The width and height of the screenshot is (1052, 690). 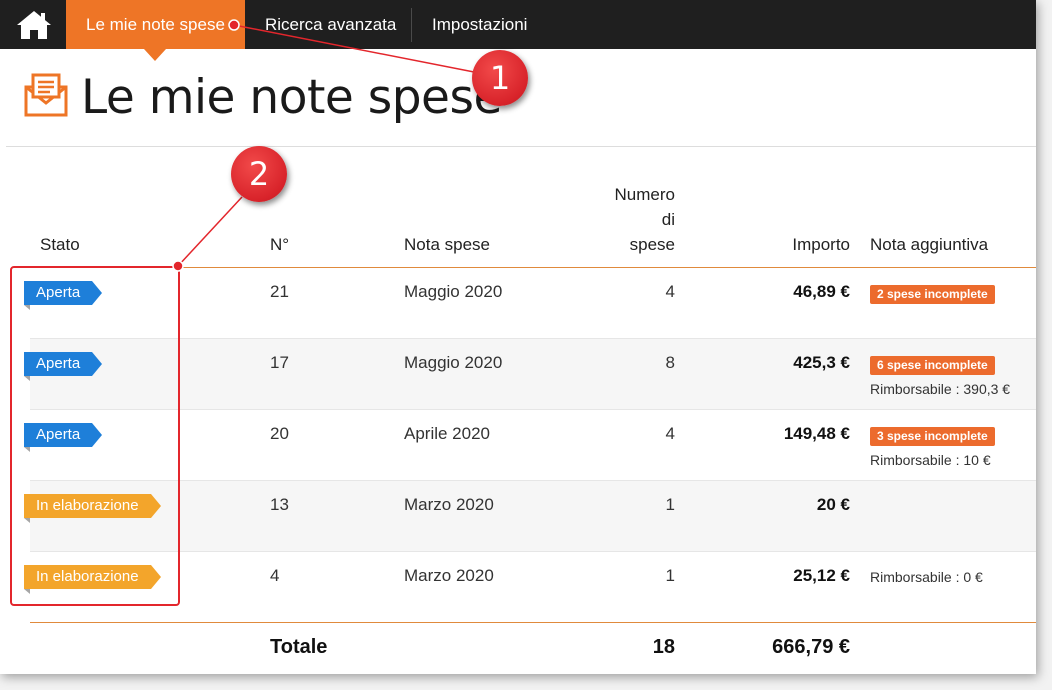 What do you see at coordinates (323, 145) in the screenshot?
I see `annotation-lines` at bounding box center [323, 145].